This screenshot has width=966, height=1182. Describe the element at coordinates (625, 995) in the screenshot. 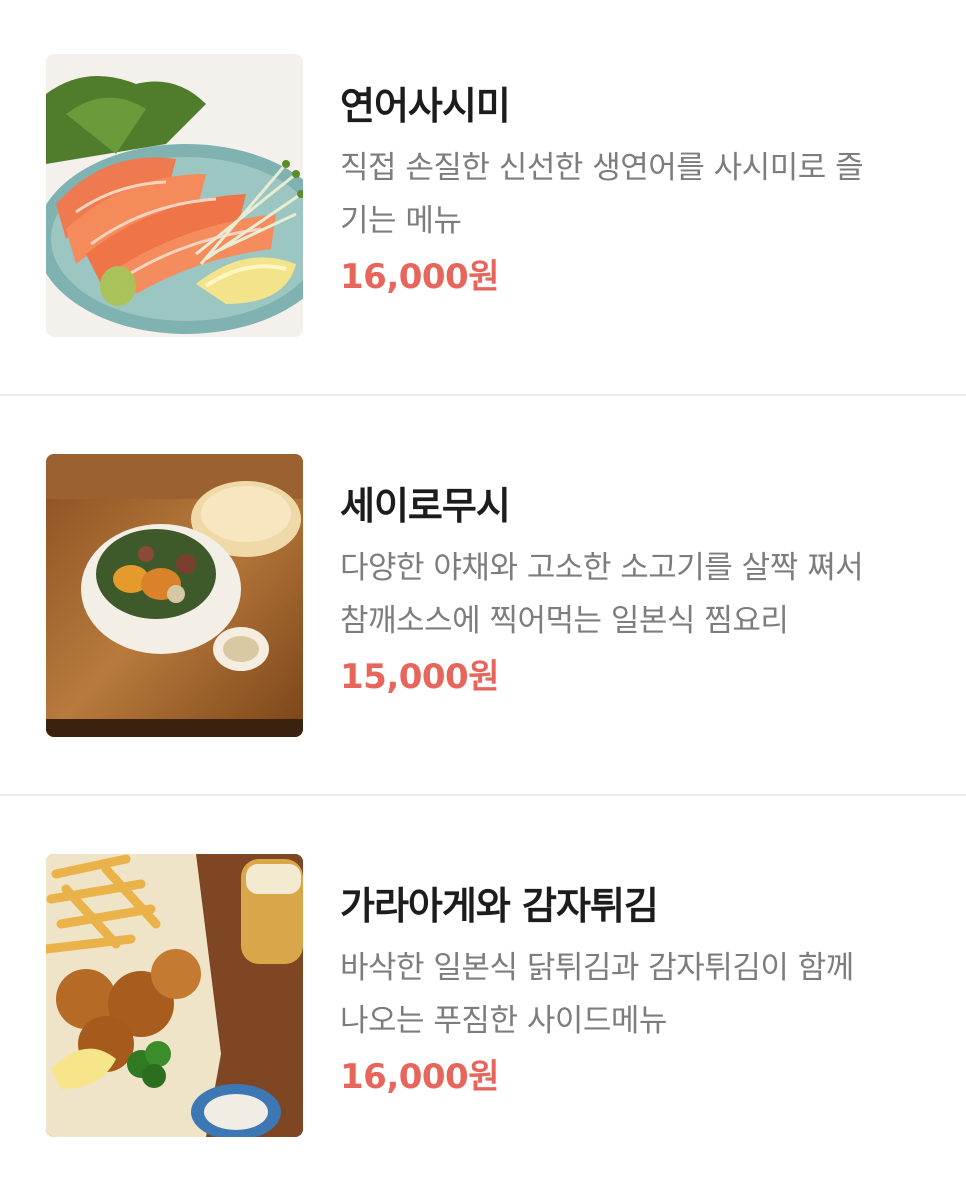

I see `menu-item-description: 바삭한 일본식 닭튀김과 감자튀김이 함께 나오는 푸짐한 사이드메뉴` at that location.